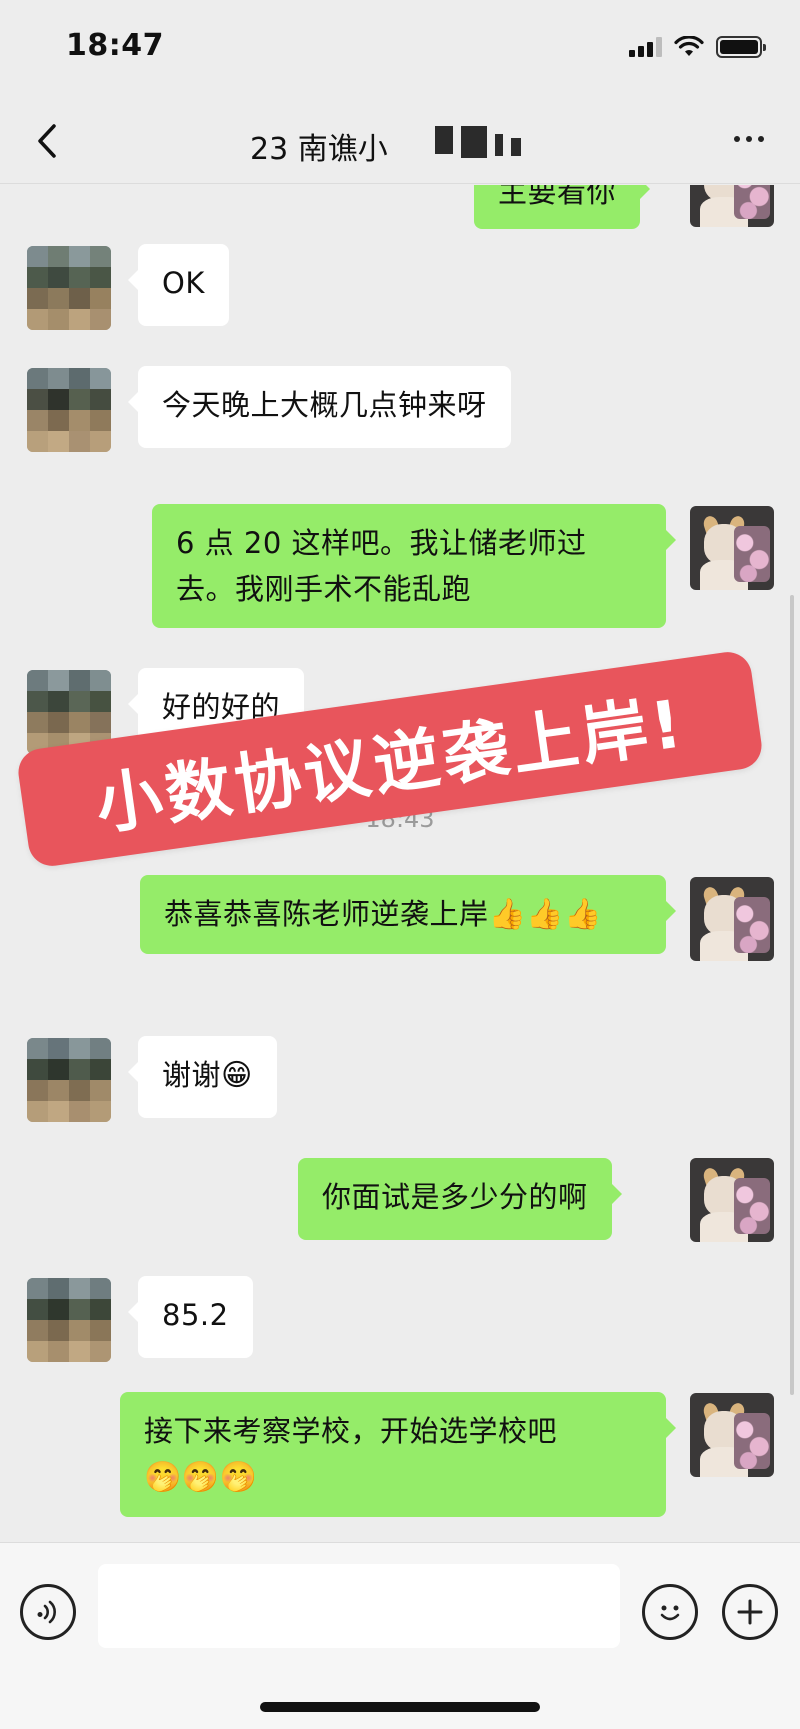  I want to click on plus-button, so click(750, 1612).